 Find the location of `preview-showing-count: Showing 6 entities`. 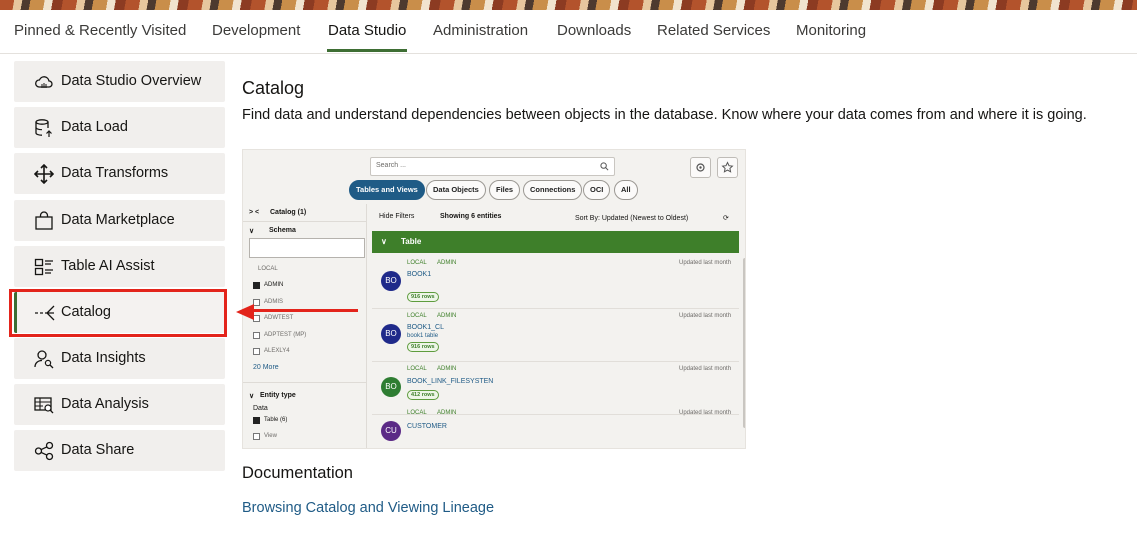

preview-showing-count: Showing 6 entities is located at coordinates (471, 216).